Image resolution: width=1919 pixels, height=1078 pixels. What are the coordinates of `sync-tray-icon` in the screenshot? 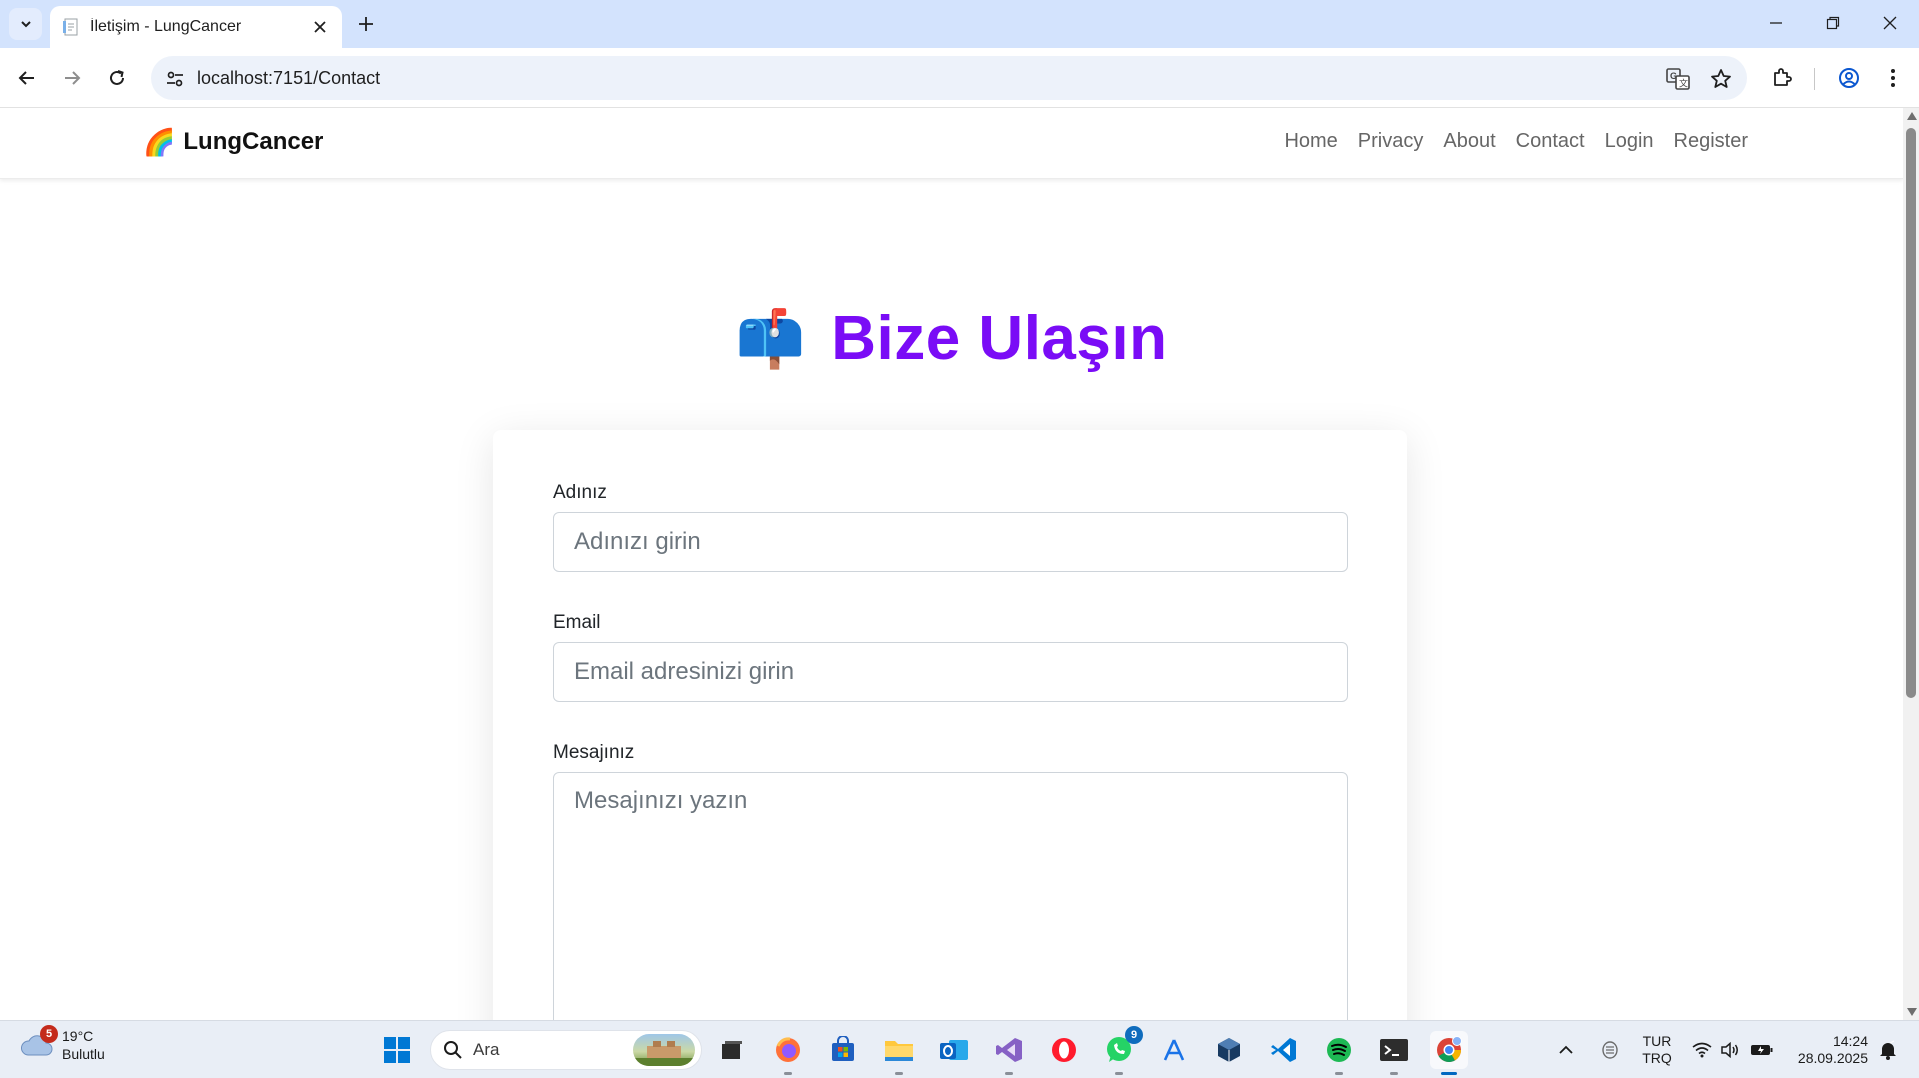 It's located at (1610, 1050).